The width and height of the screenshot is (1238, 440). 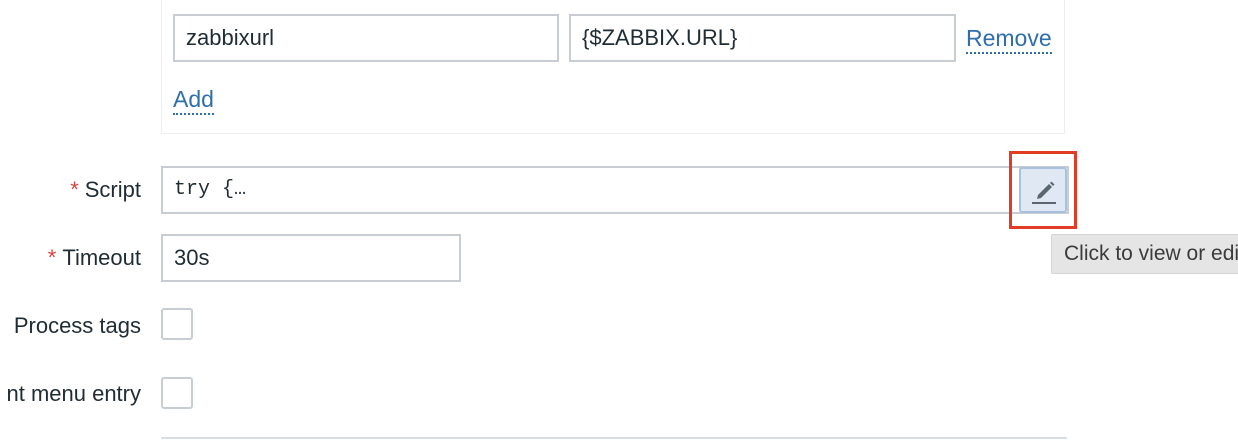 I want to click on timeout-input: 30s, so click(x=311, y=258).